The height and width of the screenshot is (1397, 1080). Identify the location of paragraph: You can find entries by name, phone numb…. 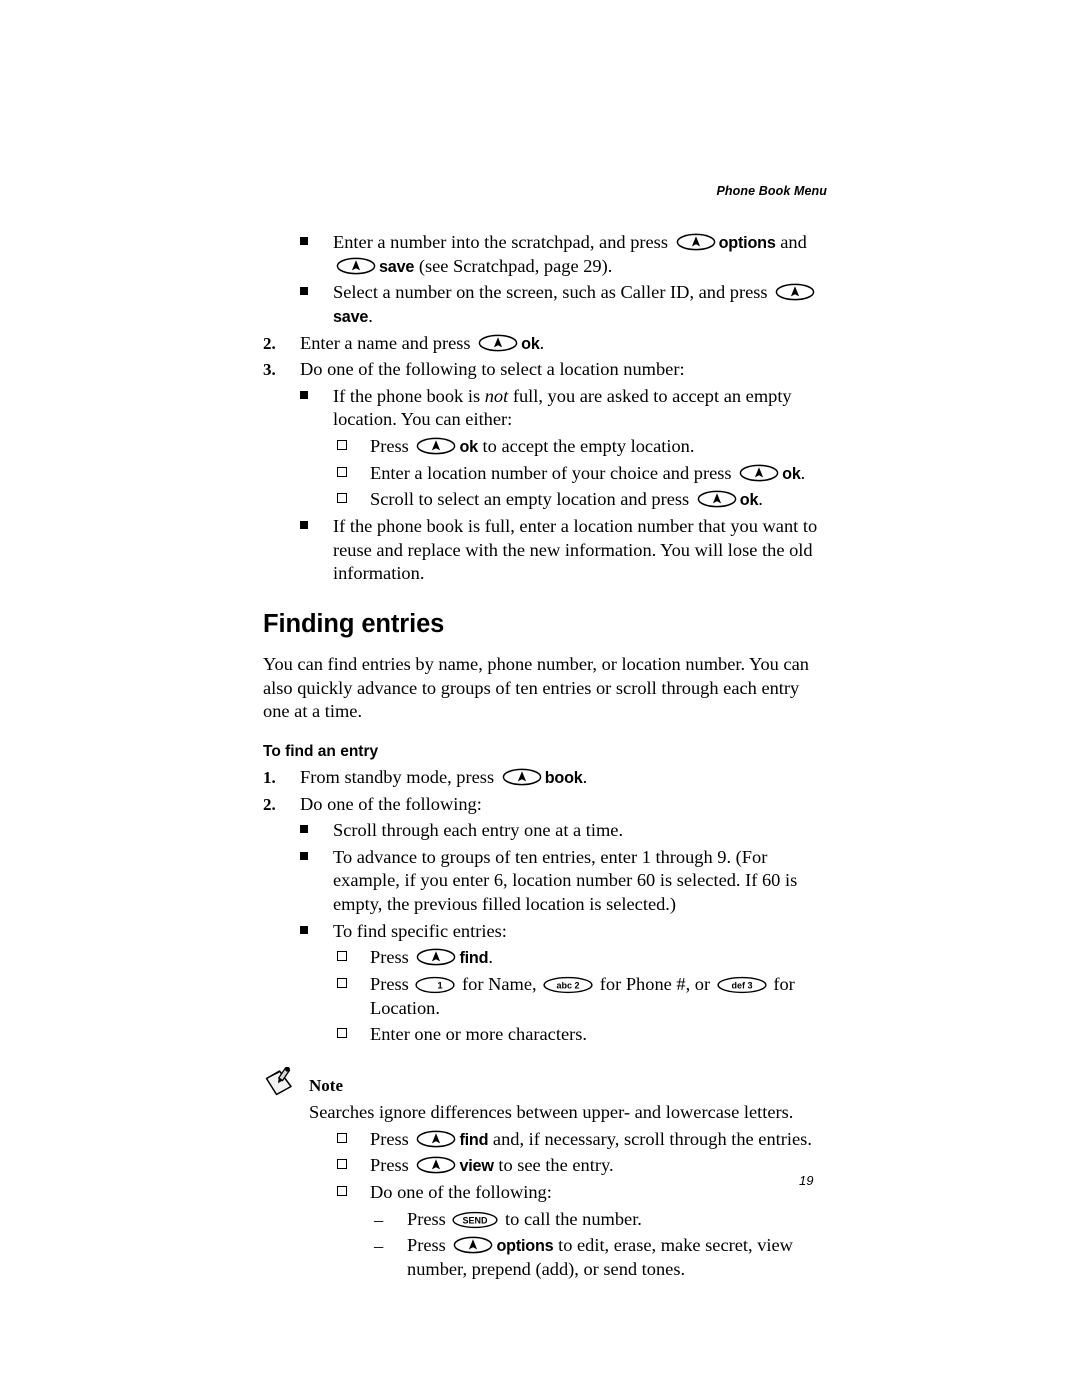
(543, 688).